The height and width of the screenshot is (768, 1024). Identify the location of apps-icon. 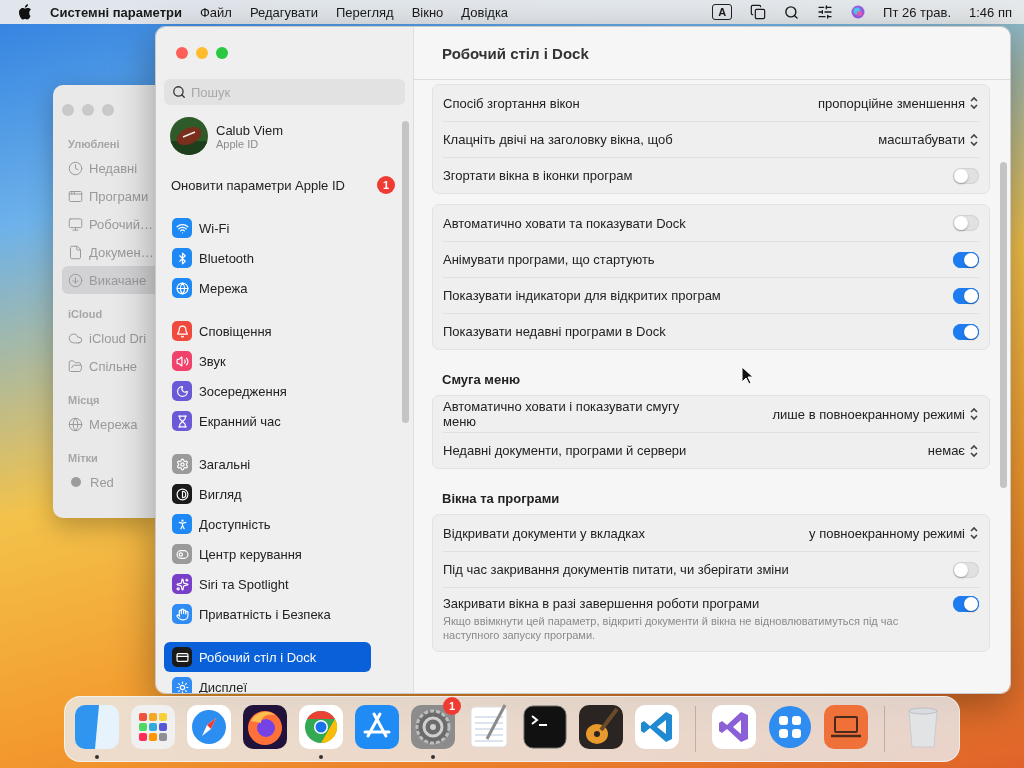
(75, 196).